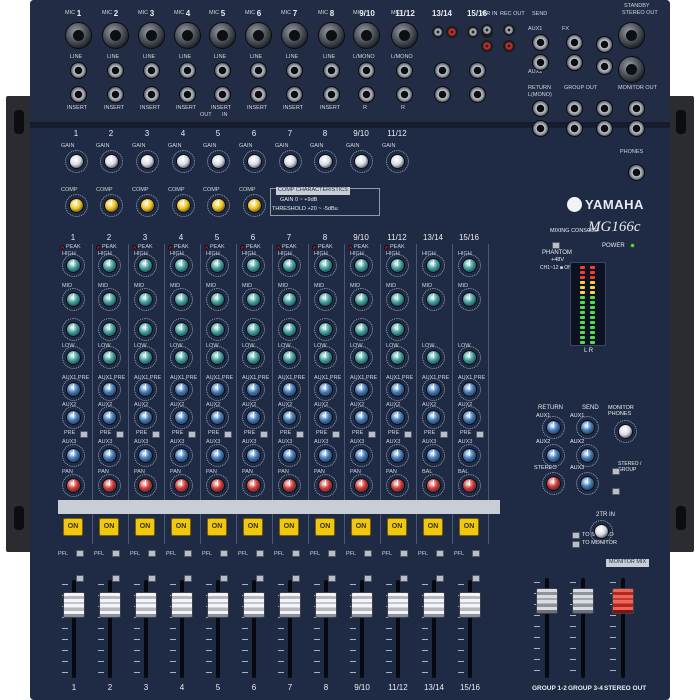  I want to click on stereo-out-fader, so click(623, 601).